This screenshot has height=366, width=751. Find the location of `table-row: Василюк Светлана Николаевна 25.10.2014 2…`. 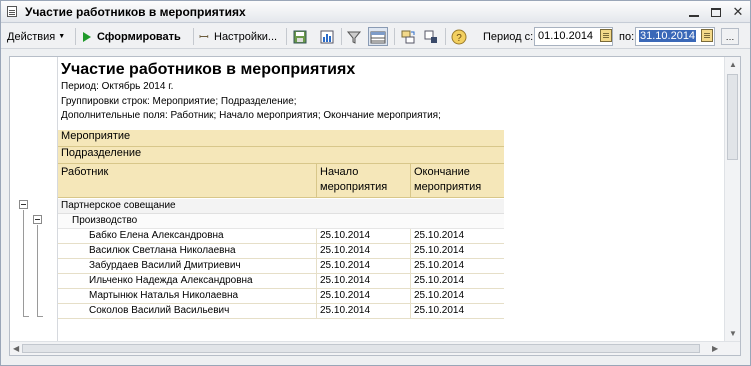

table-row: Василюк Светлана Николаевна 25.10.2014 2… is located at coordinates (281, 251).